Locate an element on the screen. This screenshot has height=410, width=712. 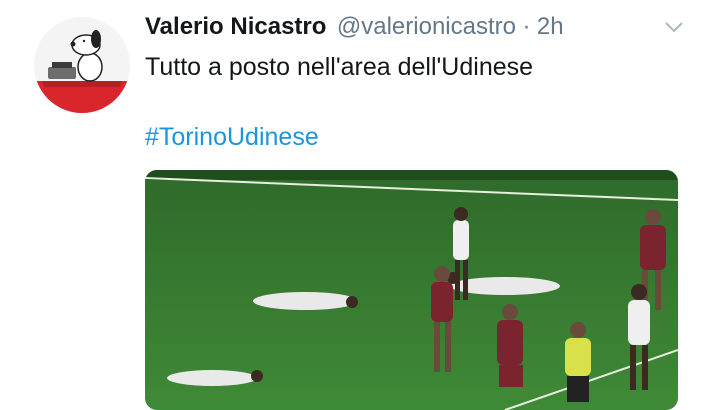
tweet-header: Valerio Nicastro @valerionicastro · 2h is located at coordinates (415, 29).